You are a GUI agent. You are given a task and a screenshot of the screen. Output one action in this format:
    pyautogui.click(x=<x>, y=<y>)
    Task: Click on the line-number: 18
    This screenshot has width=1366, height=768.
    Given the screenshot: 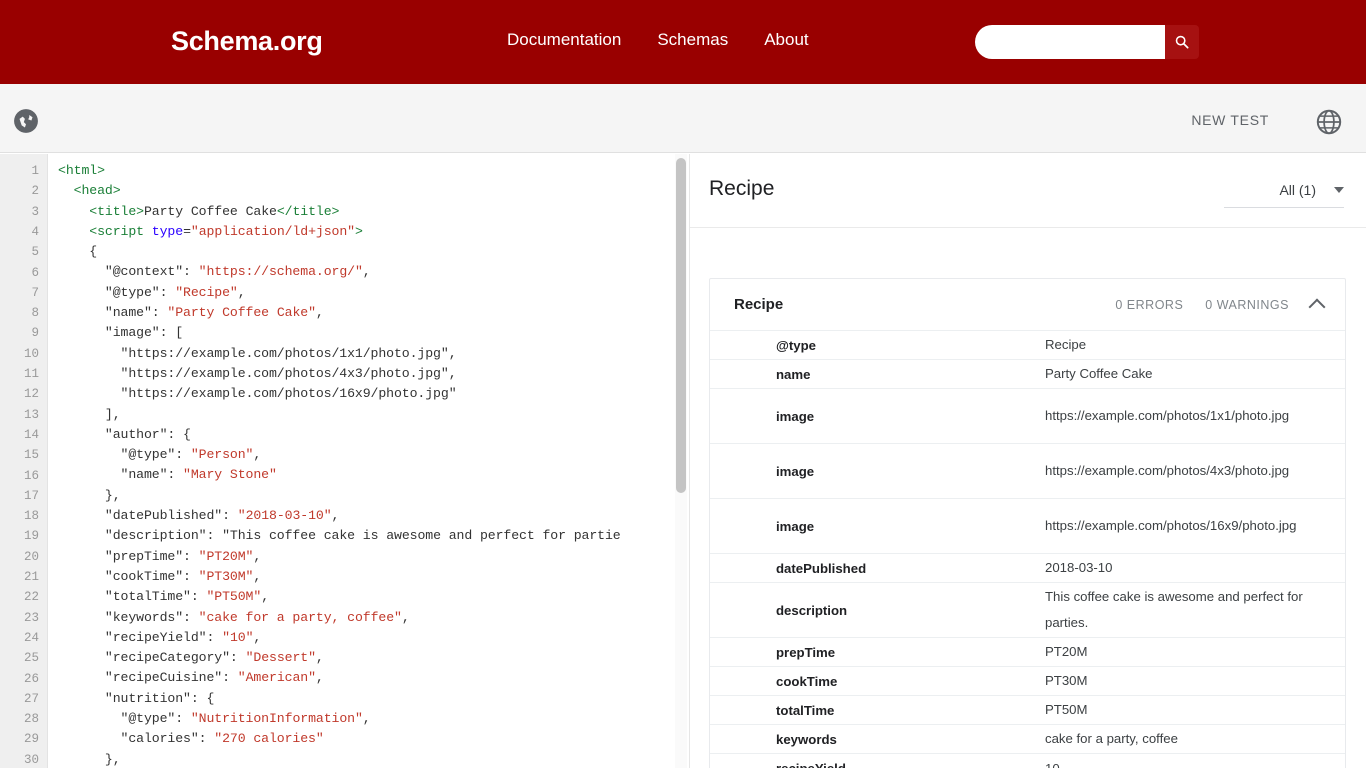 What is the action you would take?
    pyautogui.click(x=31, y=516)
    